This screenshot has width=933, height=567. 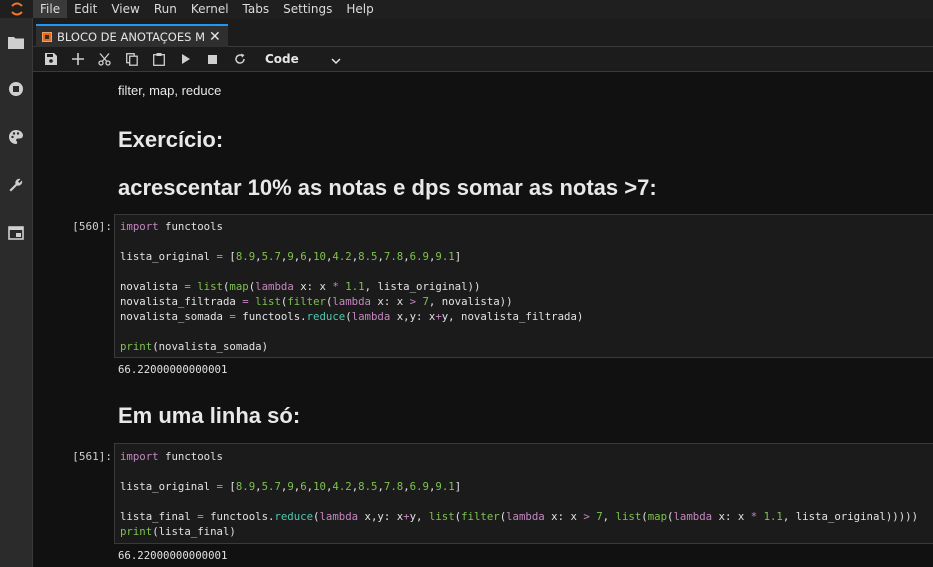 I want to click on wrench-icon, so click(x=16, y=185).